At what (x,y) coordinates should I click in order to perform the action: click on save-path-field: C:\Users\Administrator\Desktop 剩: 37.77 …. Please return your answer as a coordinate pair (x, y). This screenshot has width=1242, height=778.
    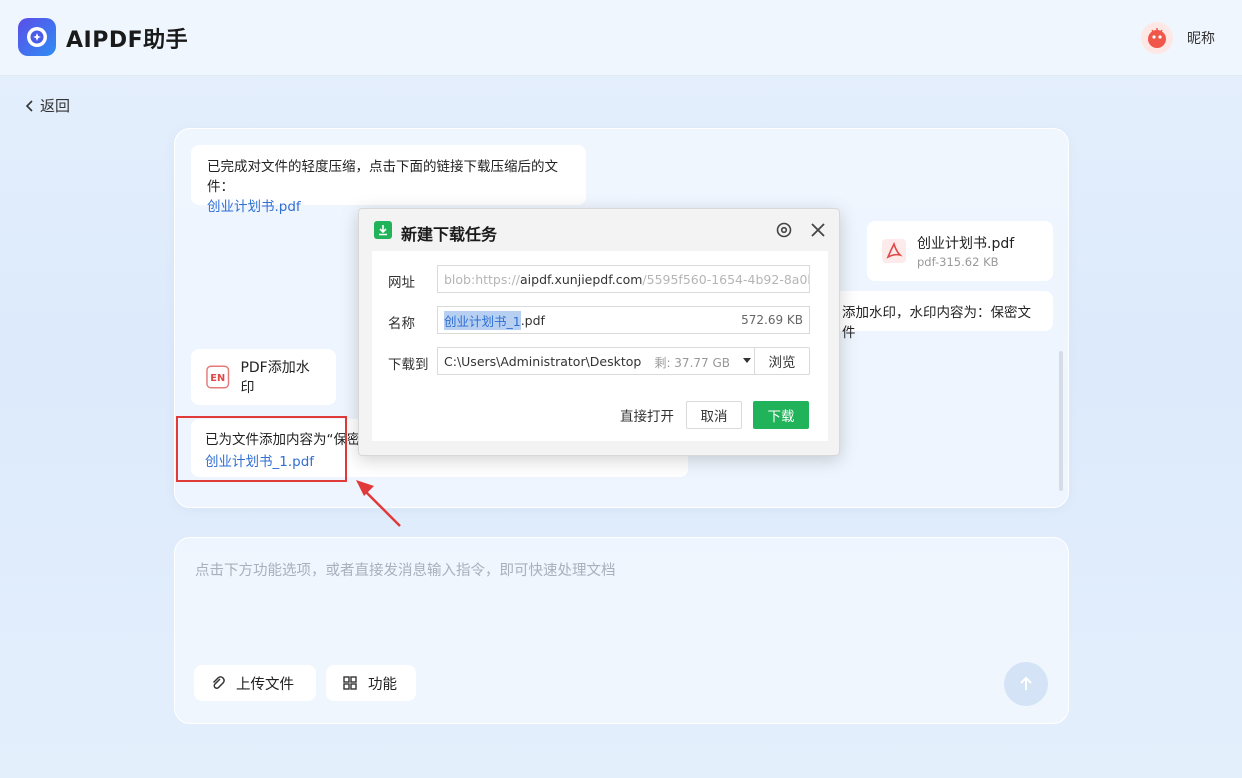
    Looking at the image, I should click on (587, 361).